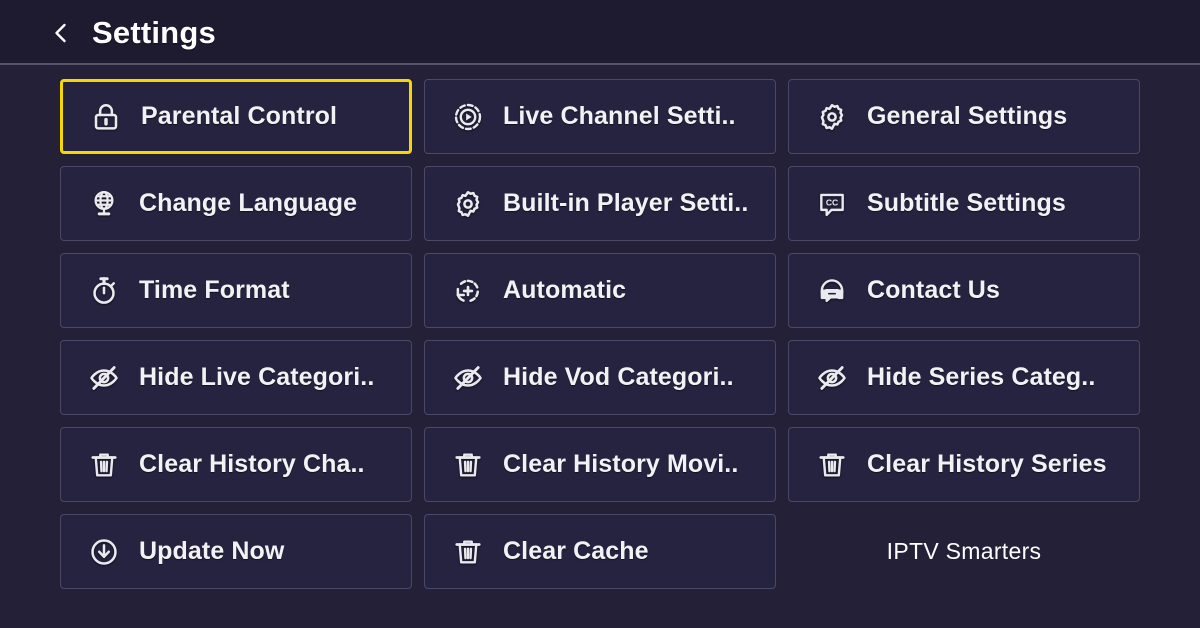  I want to click on settings-tile-subtitle-settings: CC Subtitle Settings, so click(964, 203).